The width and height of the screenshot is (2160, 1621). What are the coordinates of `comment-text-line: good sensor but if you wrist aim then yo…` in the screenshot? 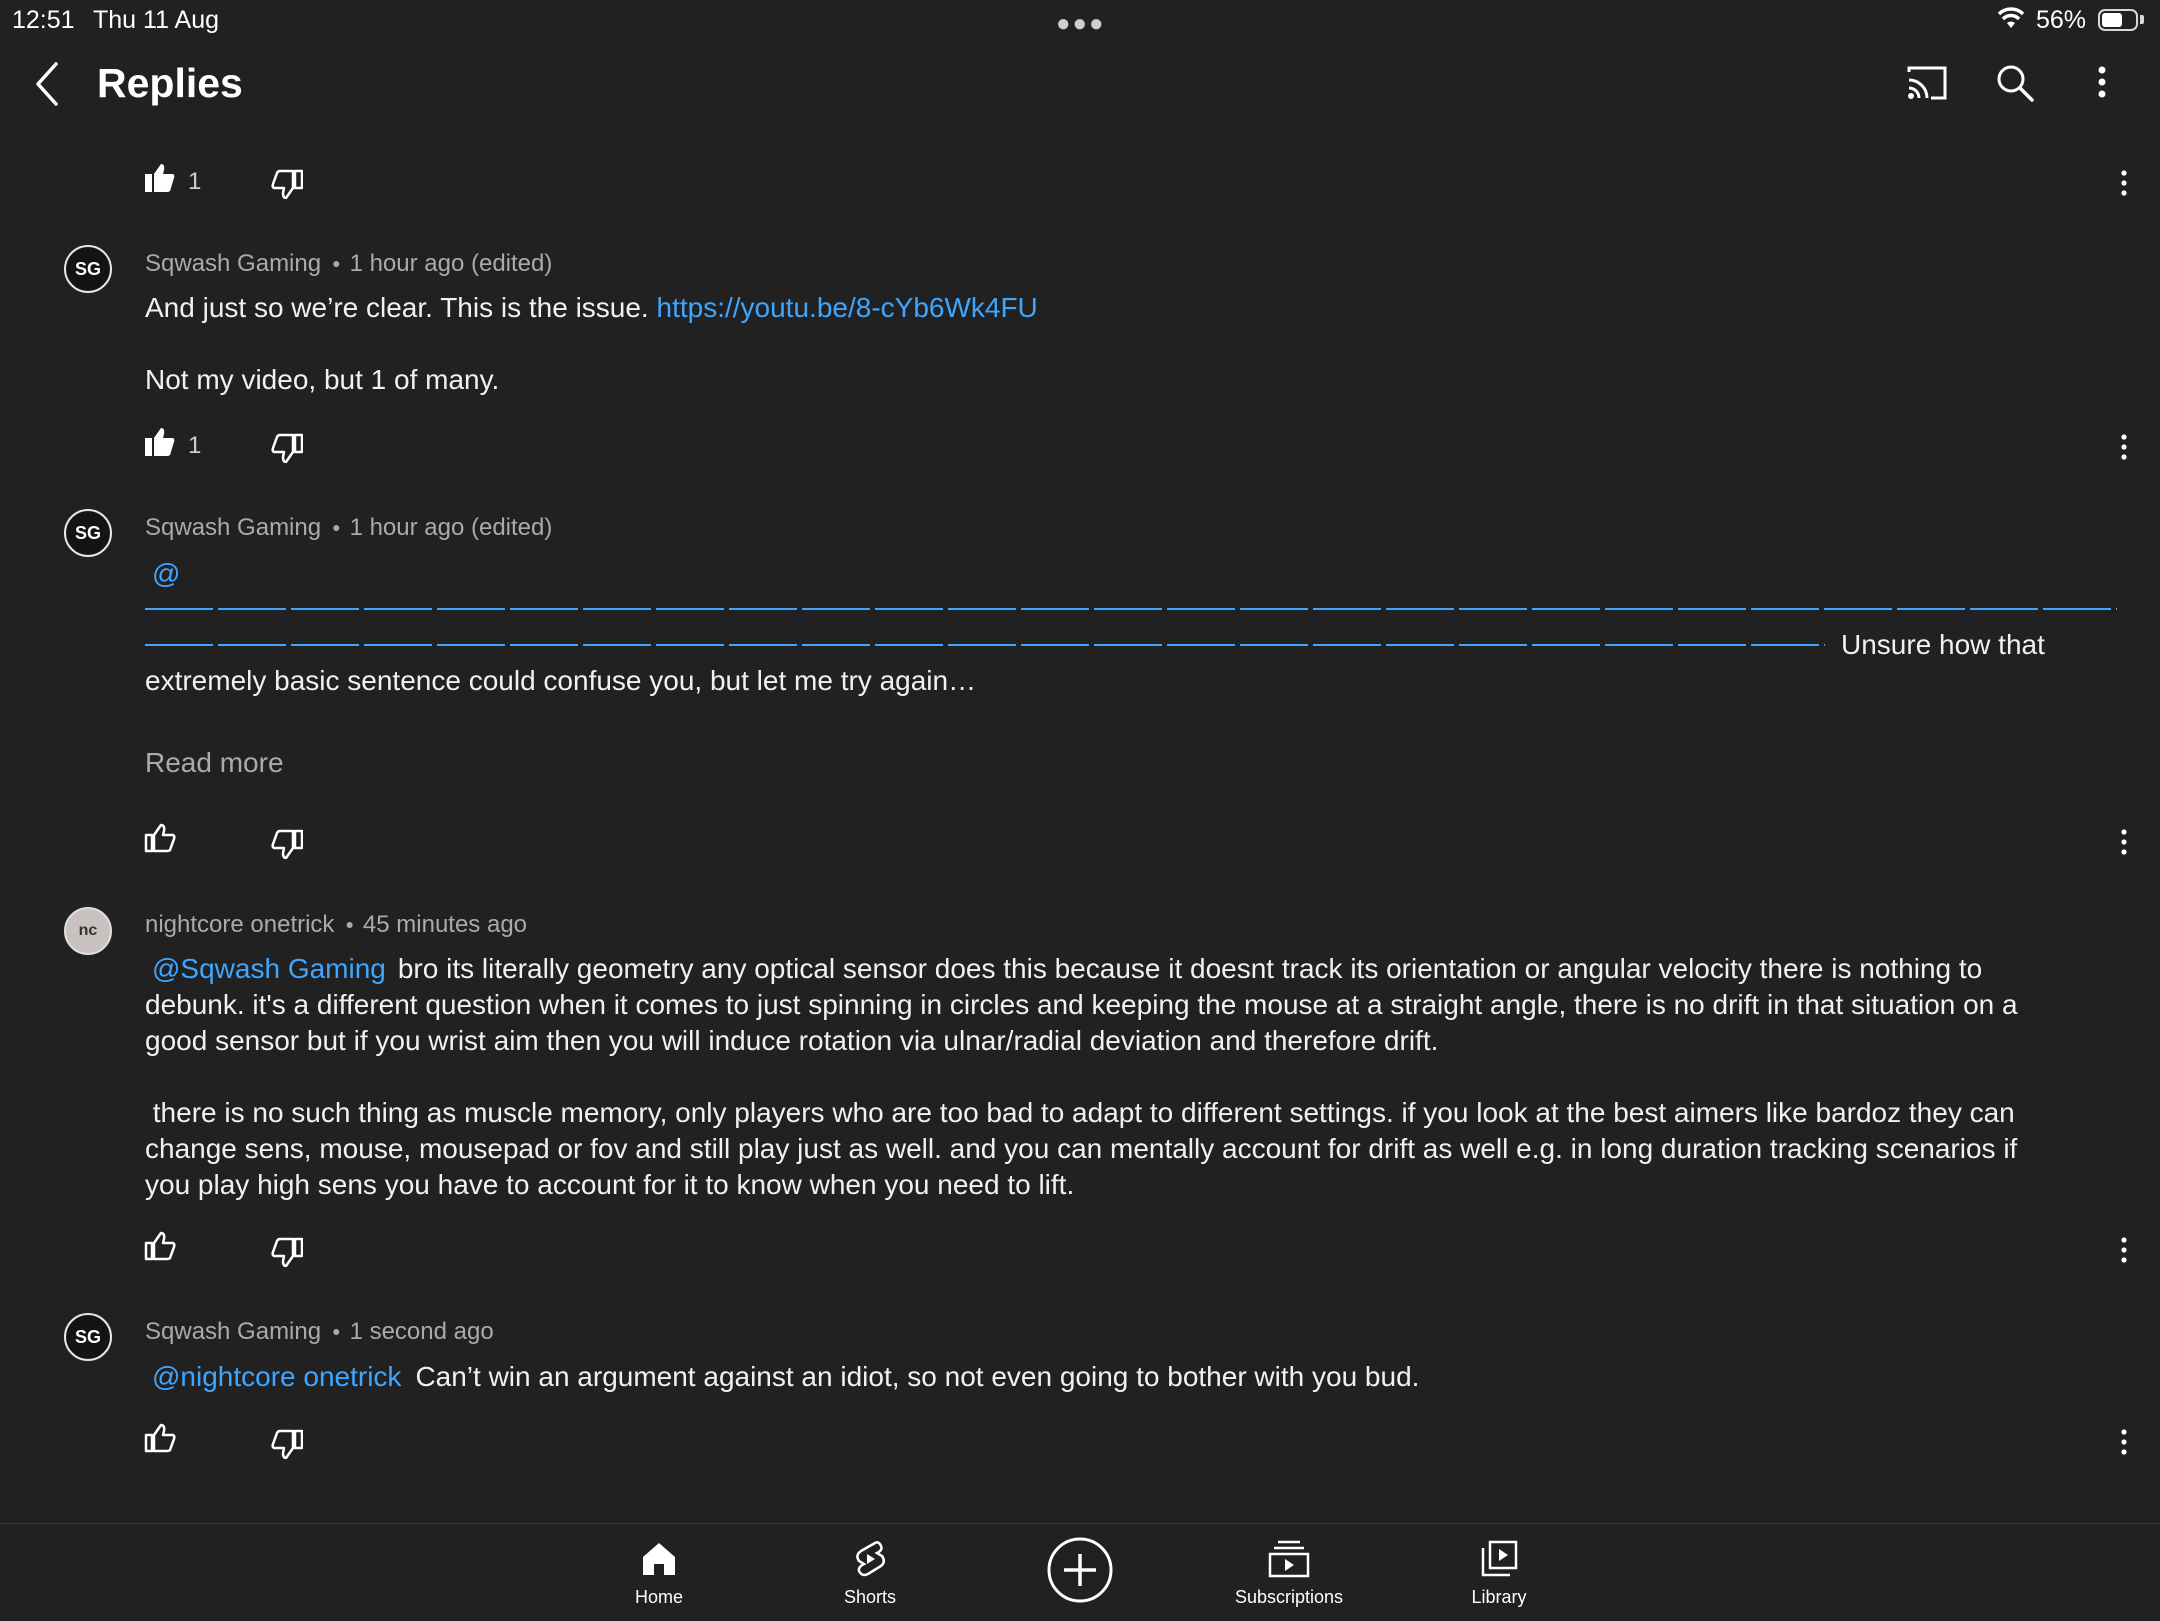 It's located at (792, 1040).